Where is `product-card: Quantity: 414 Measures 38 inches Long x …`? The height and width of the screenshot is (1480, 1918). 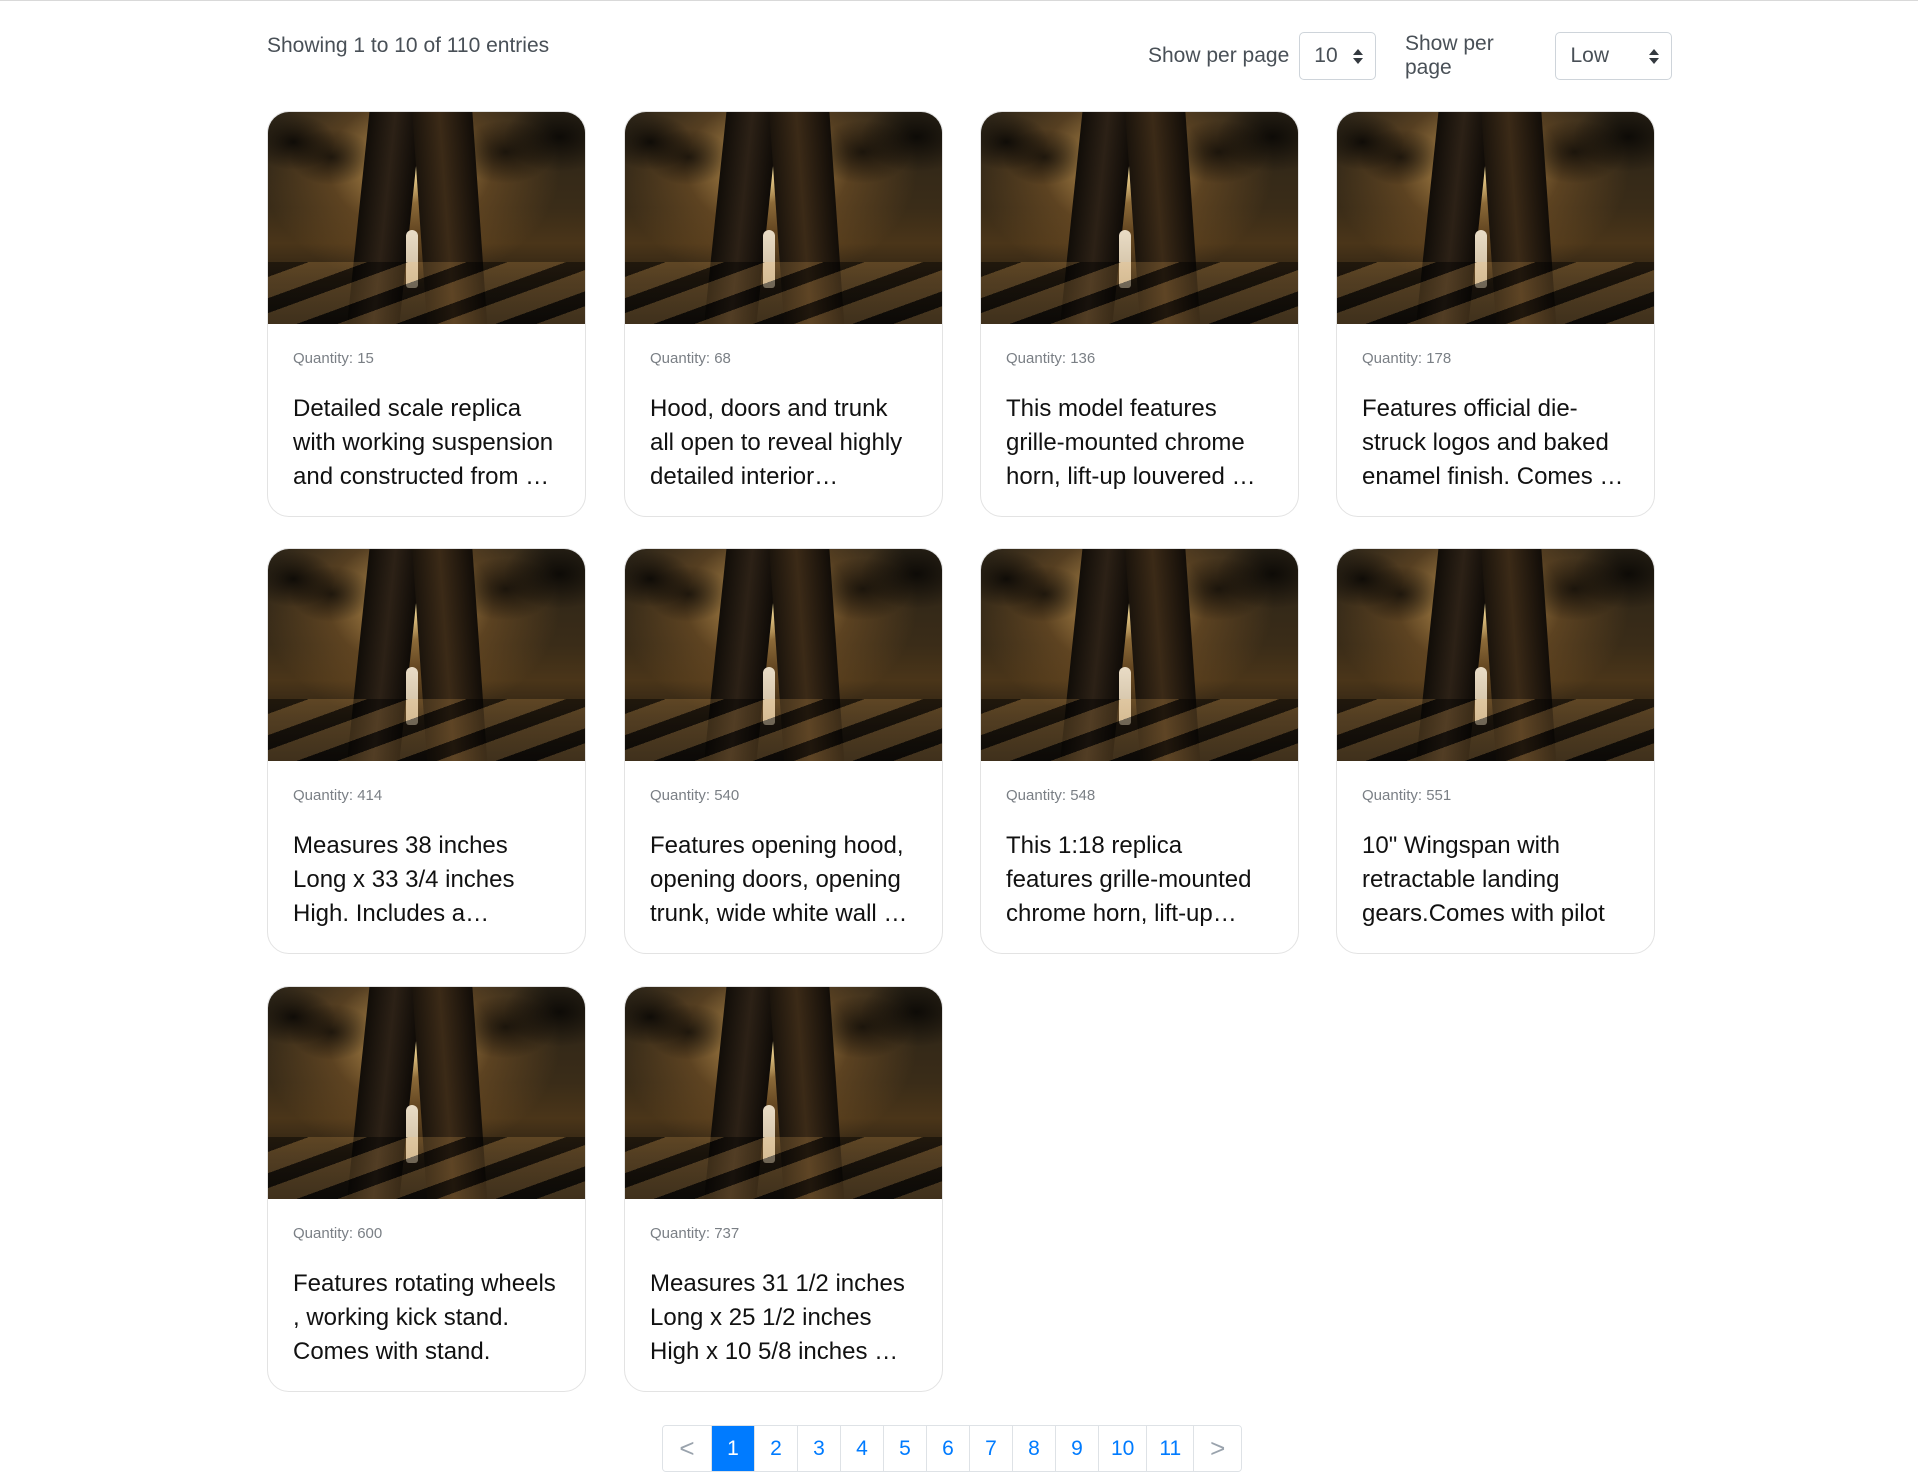
product-card: Quantity: 414 Measures 38 inches Long x … is located at coordinates (426, 751).